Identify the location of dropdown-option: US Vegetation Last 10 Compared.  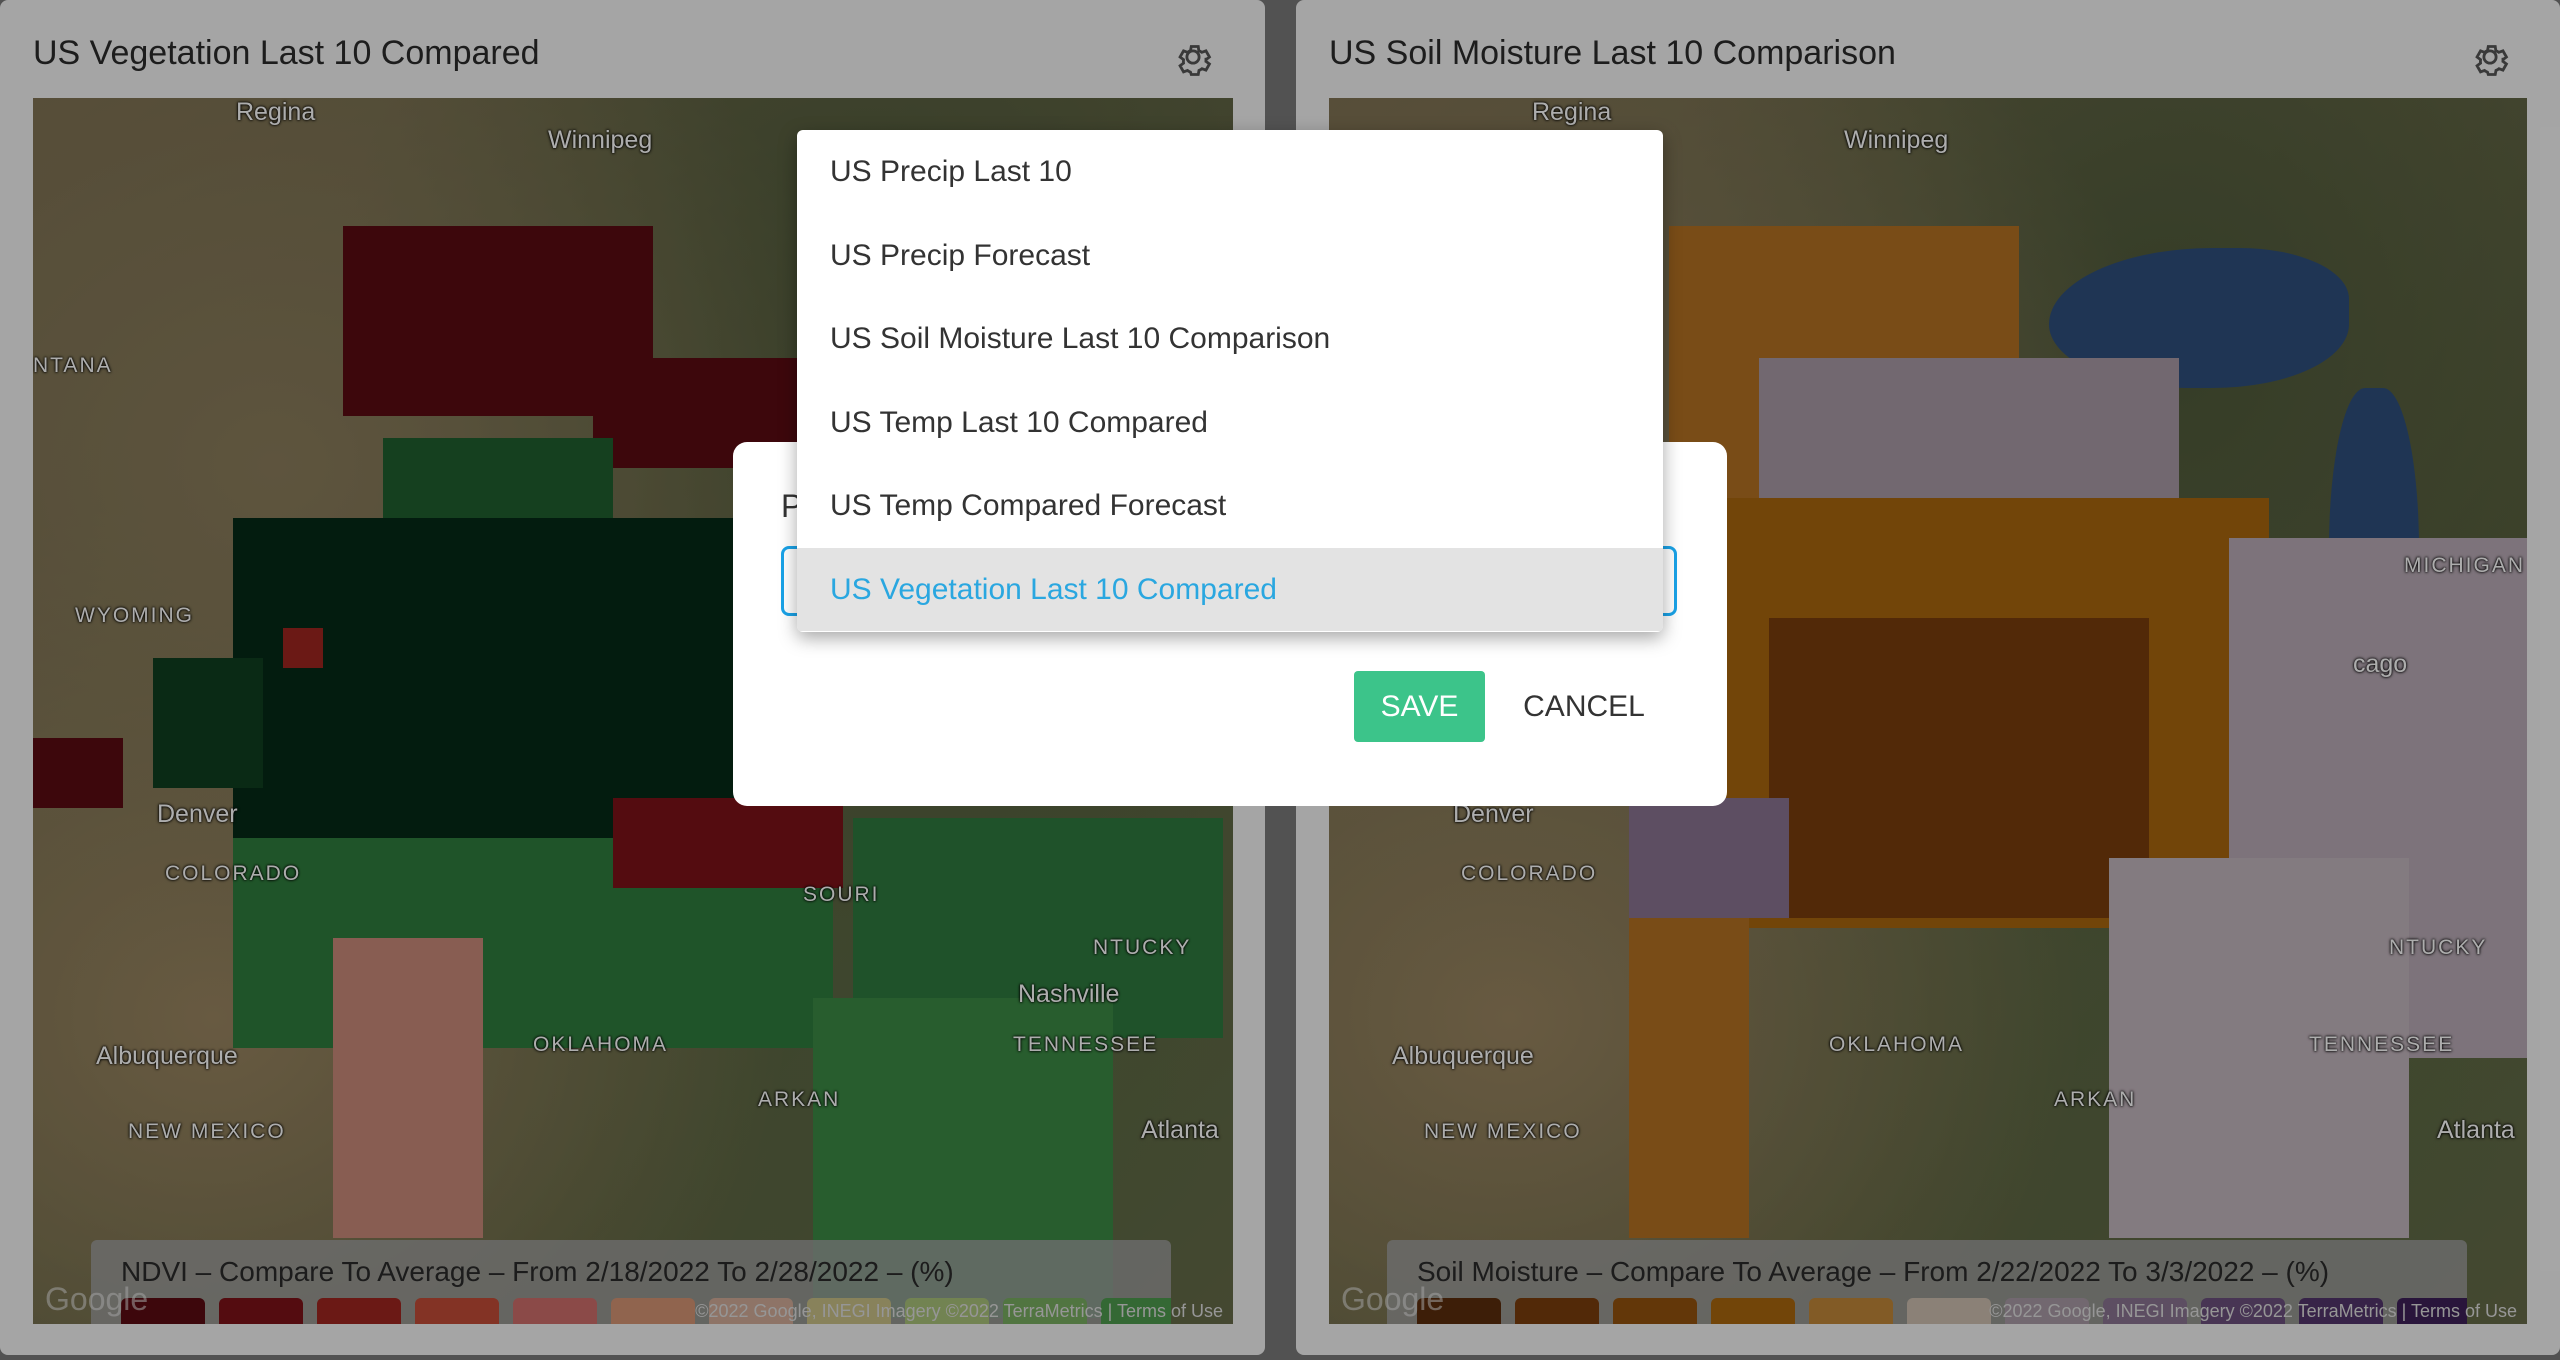
(1230, 589).